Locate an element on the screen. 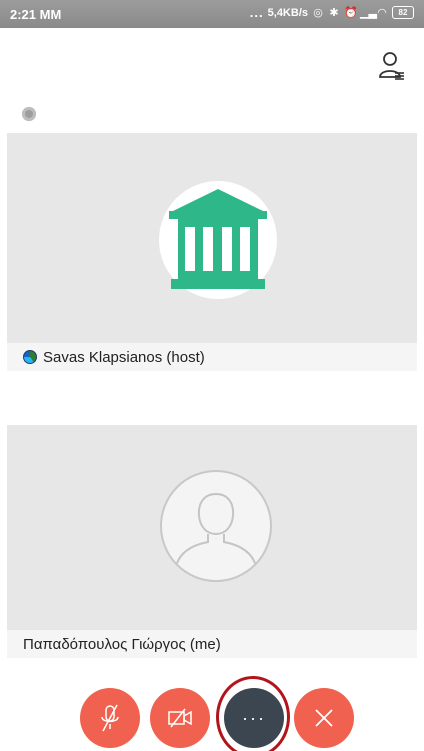  network-speed: 5,4KB/s is located at coordinates (287, 12).